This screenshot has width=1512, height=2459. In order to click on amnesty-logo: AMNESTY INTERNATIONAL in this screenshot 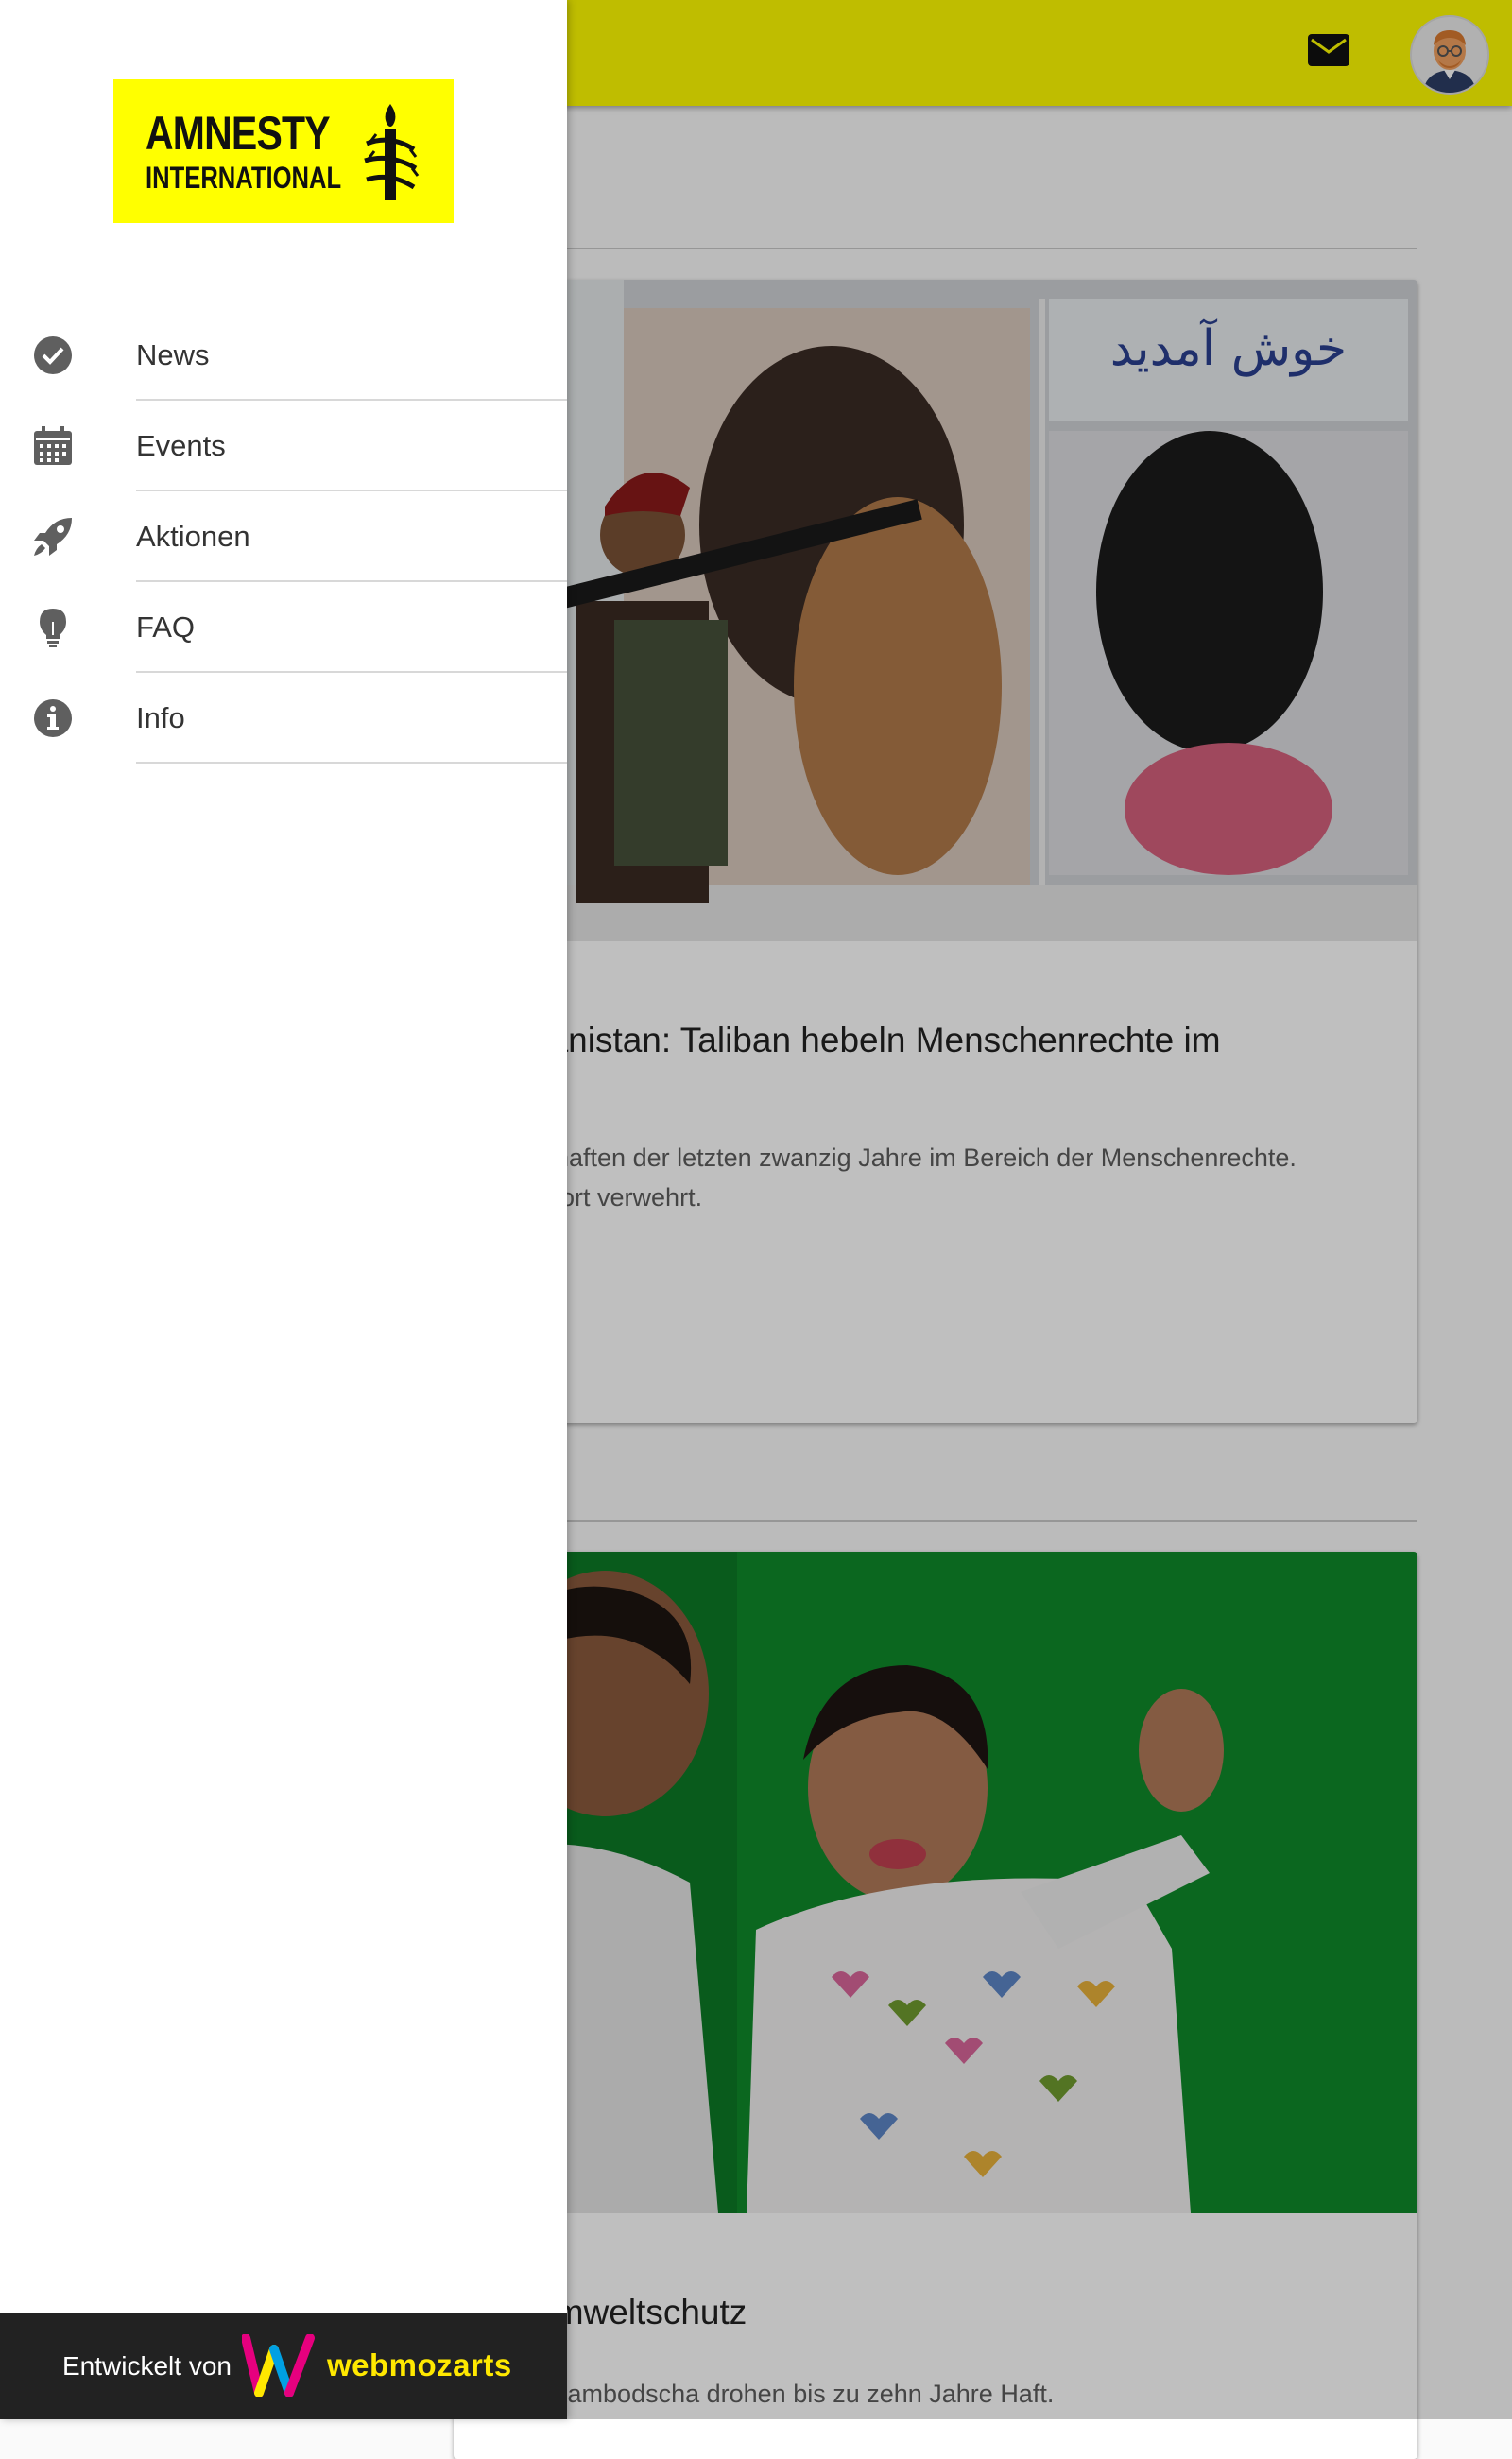, I will do `click(283, 151)`.